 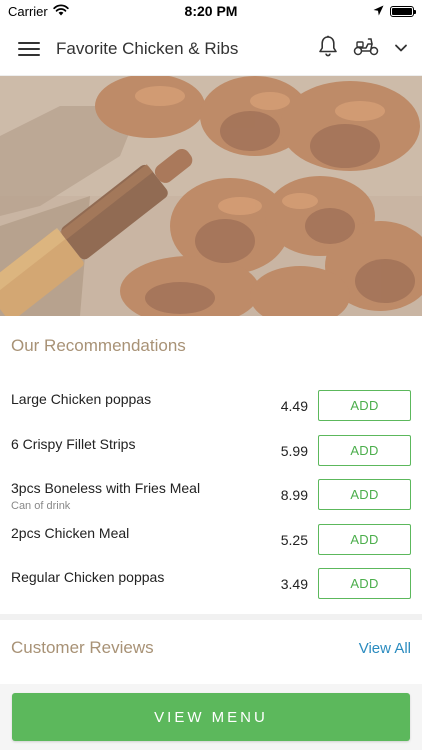 What do you see at coordinates (98, 345) in the screenshot?
I see `recommendations-title: Our Recommendations` at bounding box center [98, 345].